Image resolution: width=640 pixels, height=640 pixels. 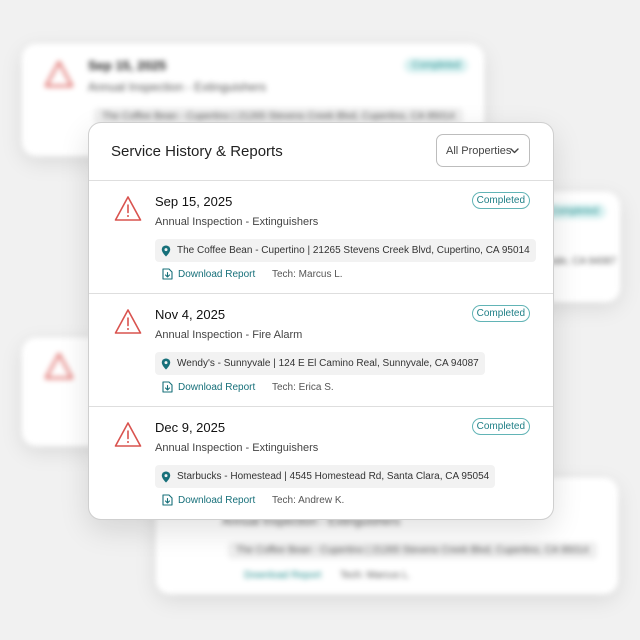 I want to click on panel-title: Service History & Reports, so click(x=197, y=151).